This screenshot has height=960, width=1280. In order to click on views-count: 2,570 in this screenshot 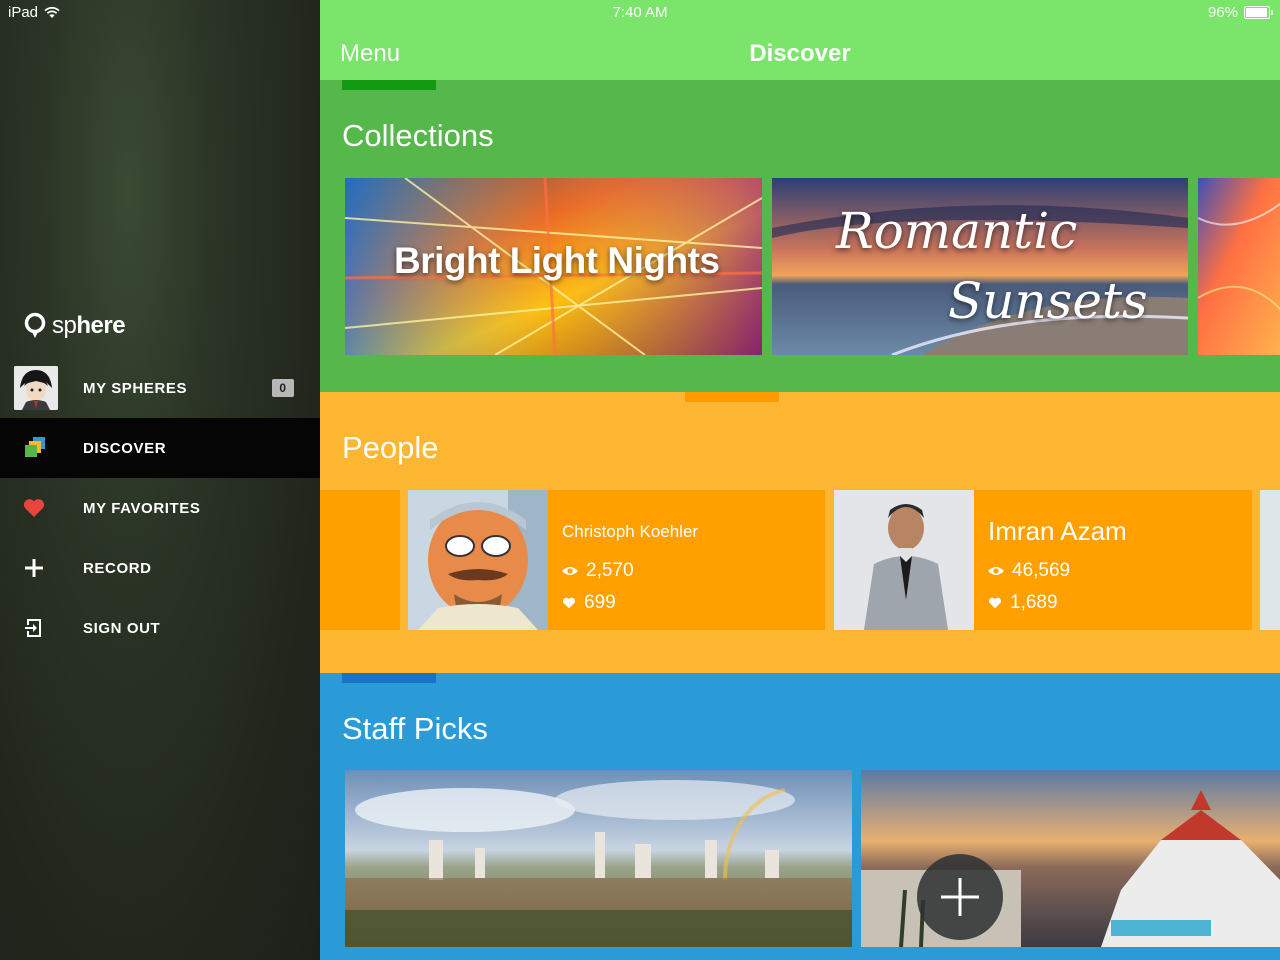, I will do `click(610, 570)`.